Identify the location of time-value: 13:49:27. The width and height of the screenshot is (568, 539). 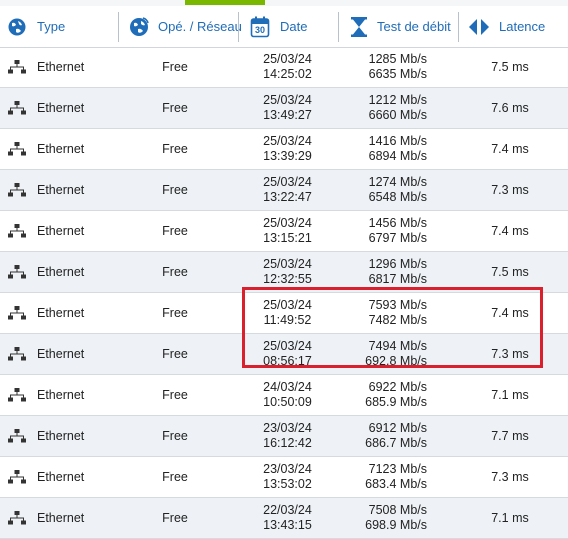
(287, 115).